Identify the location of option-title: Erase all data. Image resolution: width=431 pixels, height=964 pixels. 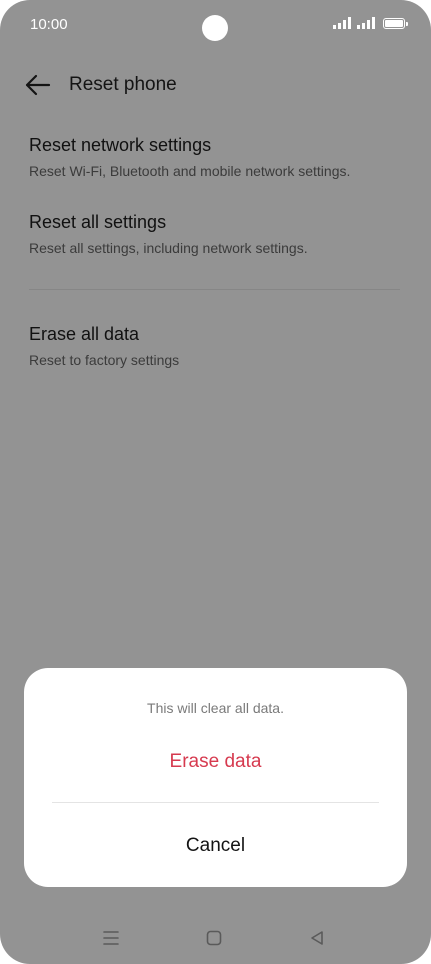
(84, 334).